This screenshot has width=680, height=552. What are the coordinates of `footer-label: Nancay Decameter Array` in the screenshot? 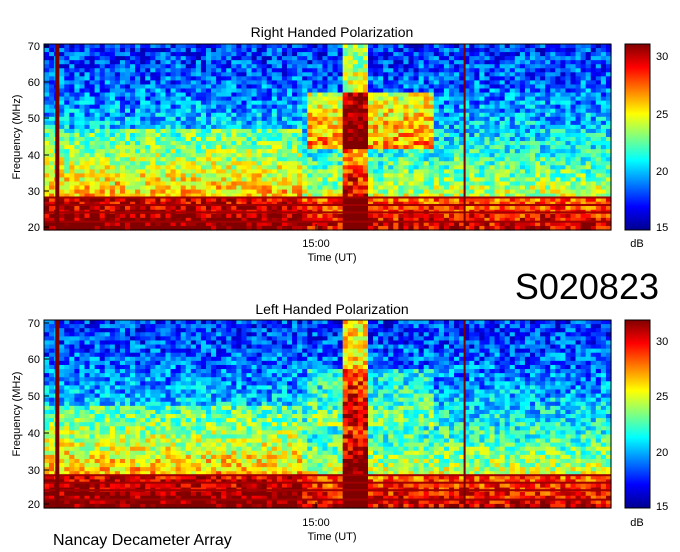 It's located at (142, 540).